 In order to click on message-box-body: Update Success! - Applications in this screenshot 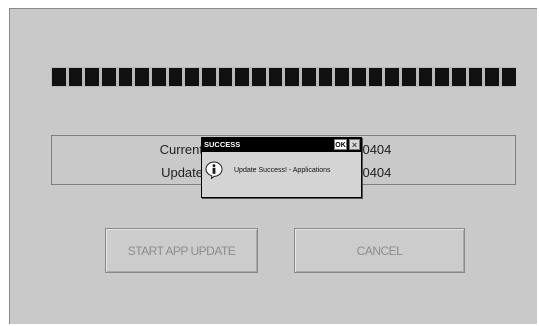, I will do `click(281, 174)`.